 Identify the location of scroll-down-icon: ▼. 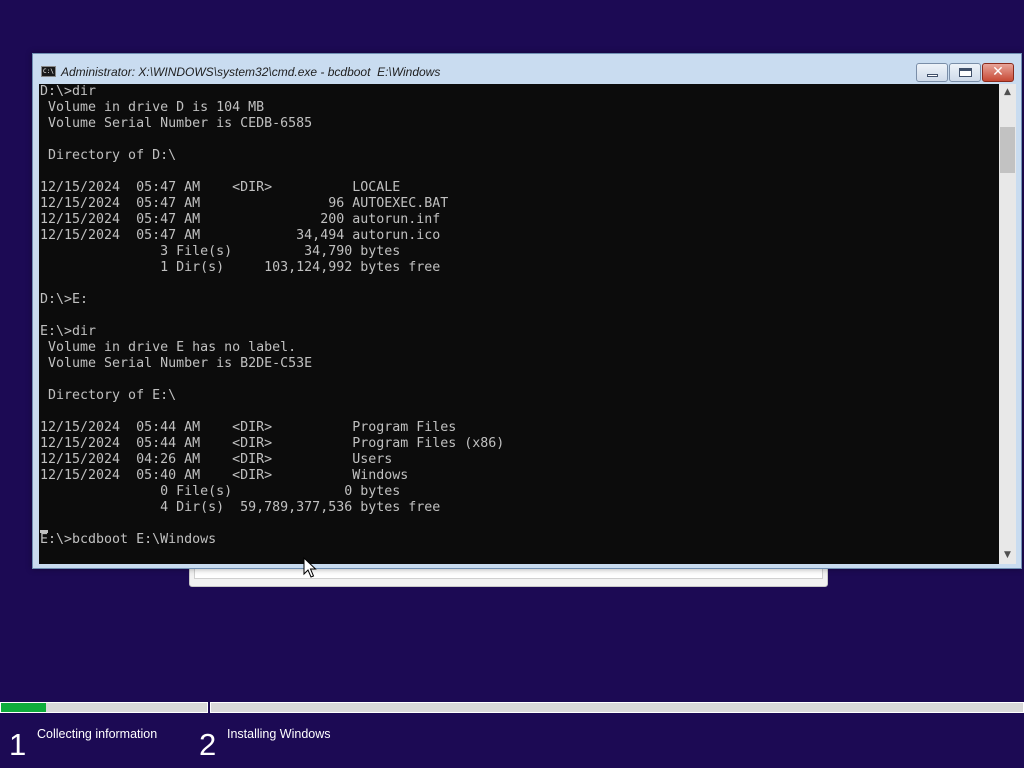
(1007, 555).